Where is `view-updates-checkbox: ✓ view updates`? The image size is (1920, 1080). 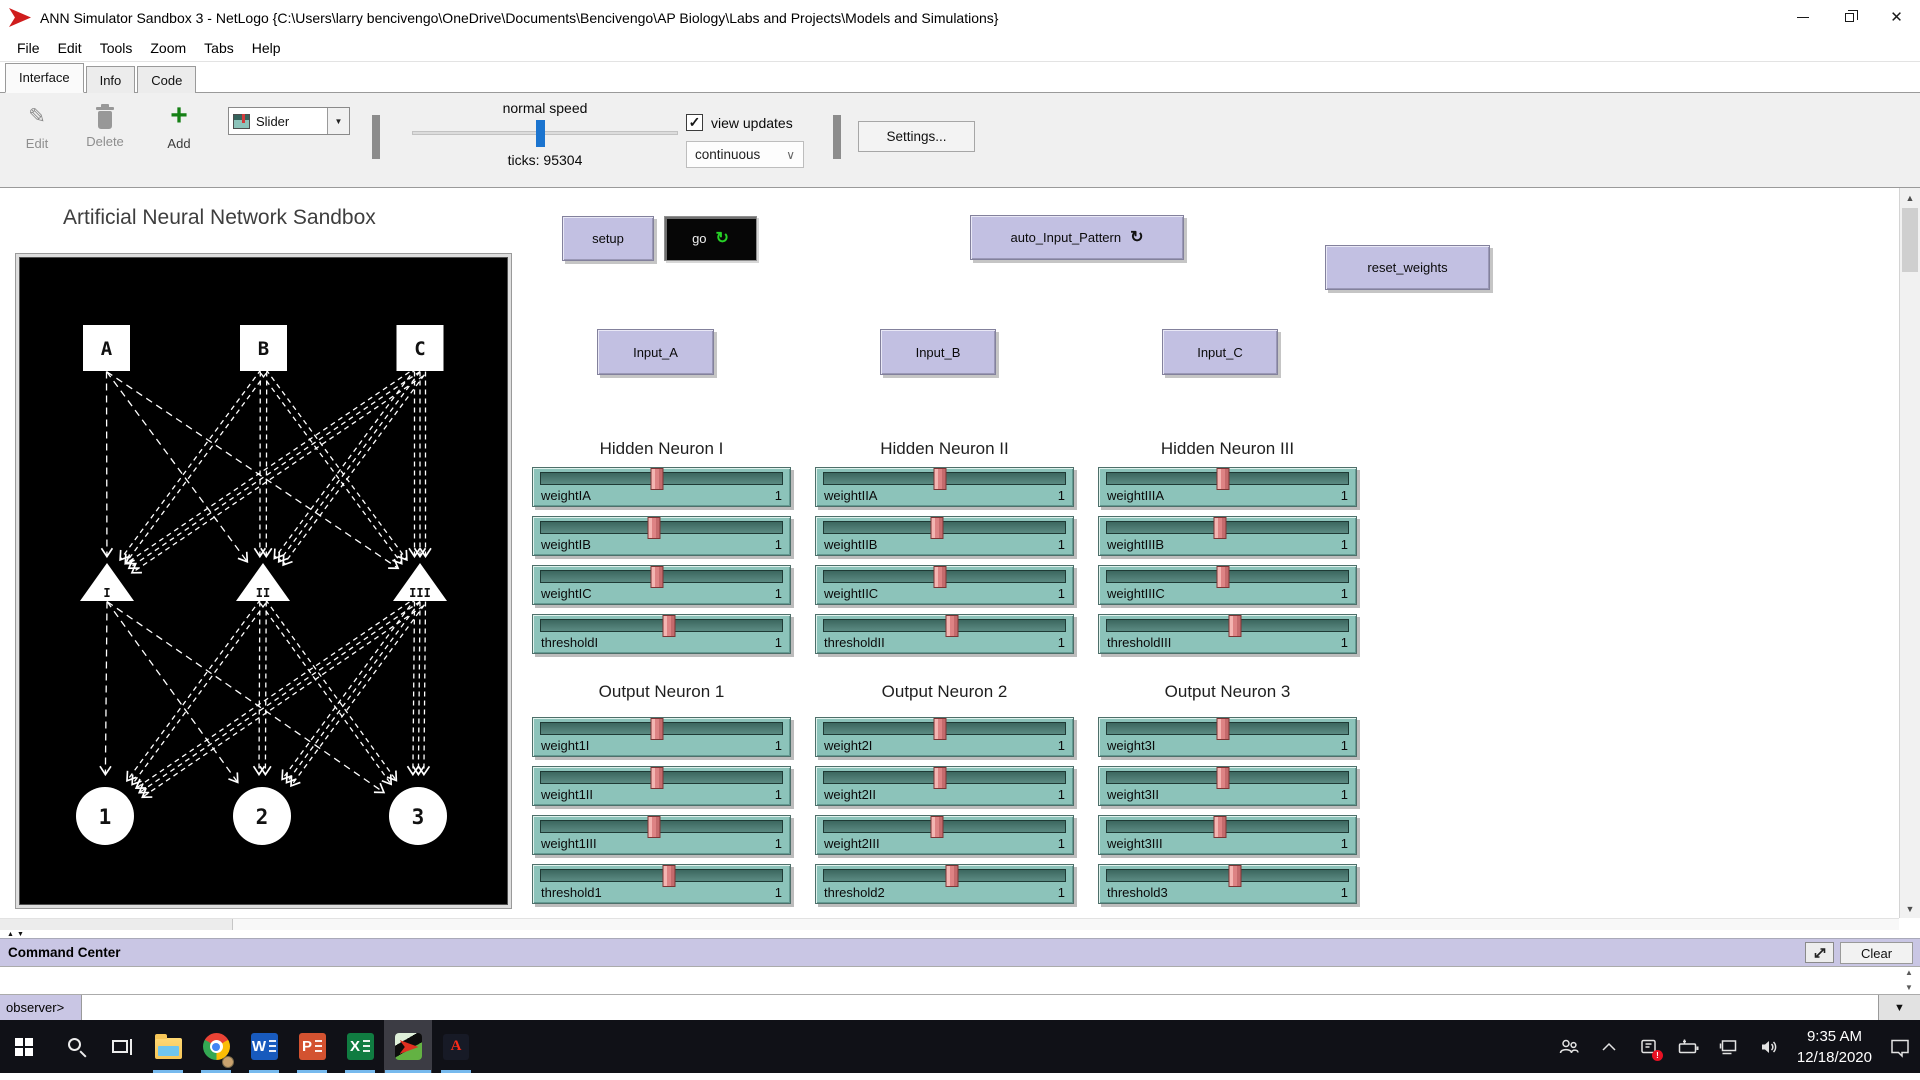 view-updates-checkbox: ✓ view updates is located at coordinates (745, 122).